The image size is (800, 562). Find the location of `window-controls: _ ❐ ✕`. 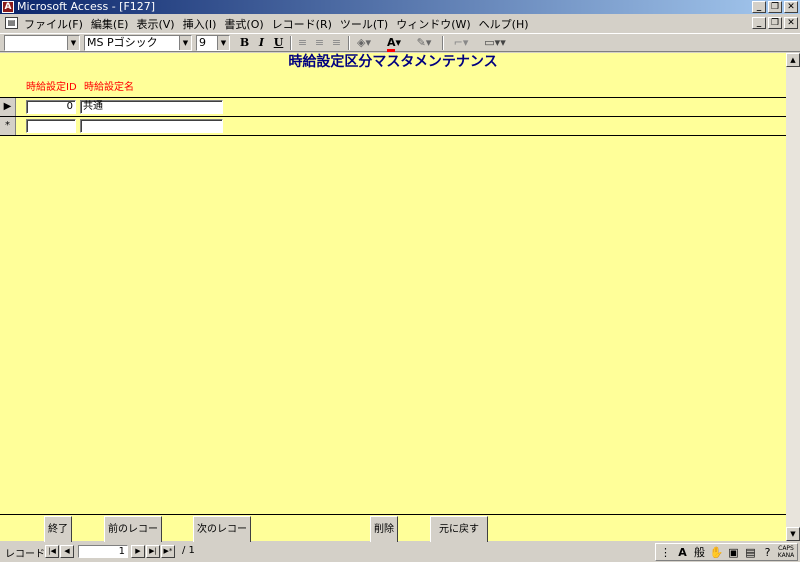

window-controls: _ ❐ ✕ is located at coordinates (774, 7).